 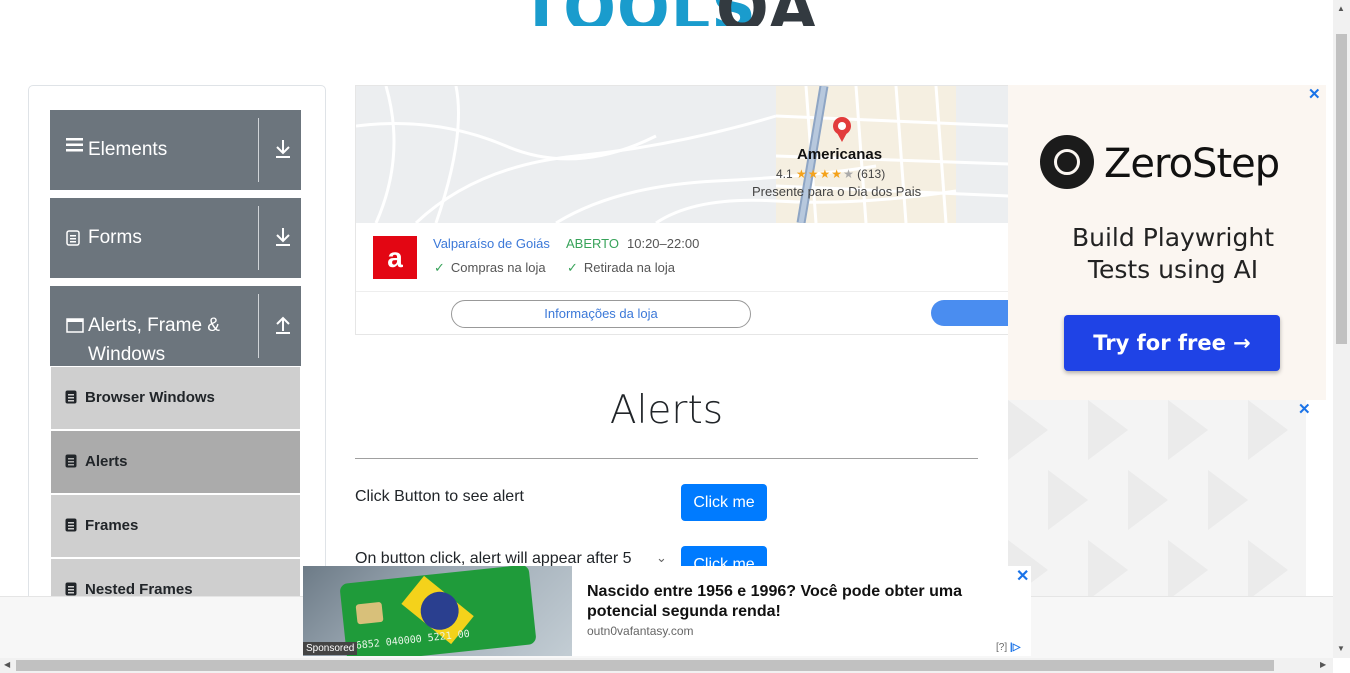 I want to click on adchoices-icon: |▷, so click(x=1015, y=647).